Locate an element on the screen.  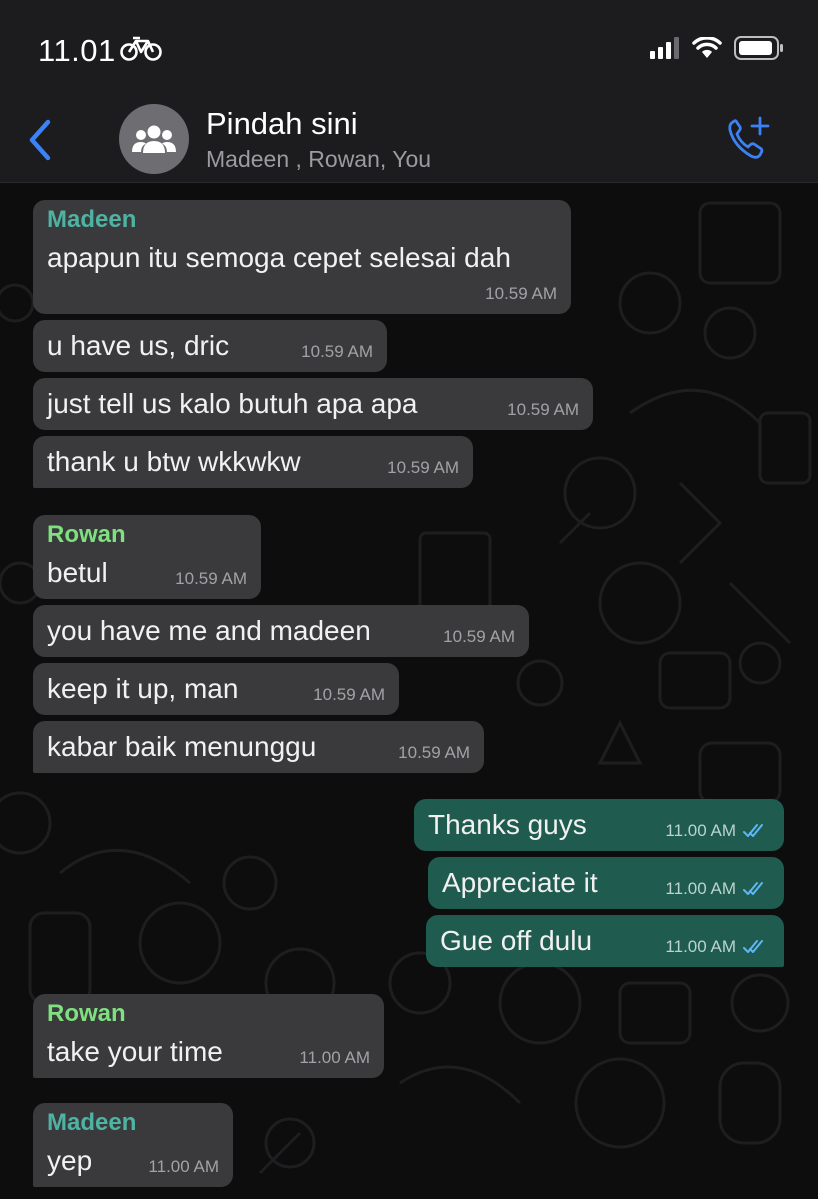
message-bubble-incoming: thank u btw wkkwkw 10.59 AM is located at coordinates (253, 462).